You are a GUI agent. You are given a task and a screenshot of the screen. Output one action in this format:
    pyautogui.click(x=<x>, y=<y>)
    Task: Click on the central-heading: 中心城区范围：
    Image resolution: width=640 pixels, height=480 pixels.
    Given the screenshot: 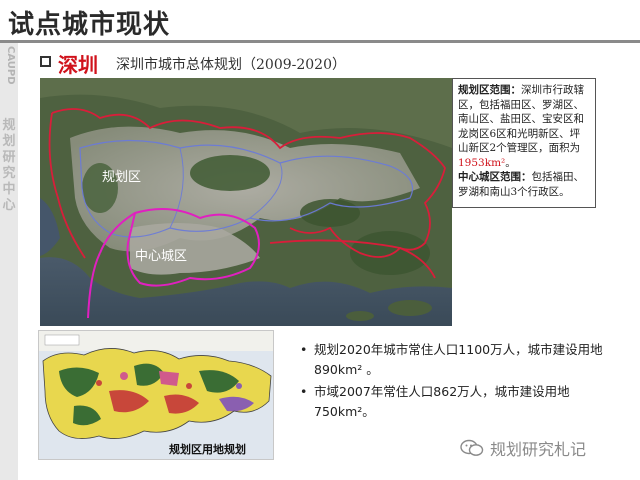 What is the action you would take?
    pyautogui.click(x=495, y=177)
    